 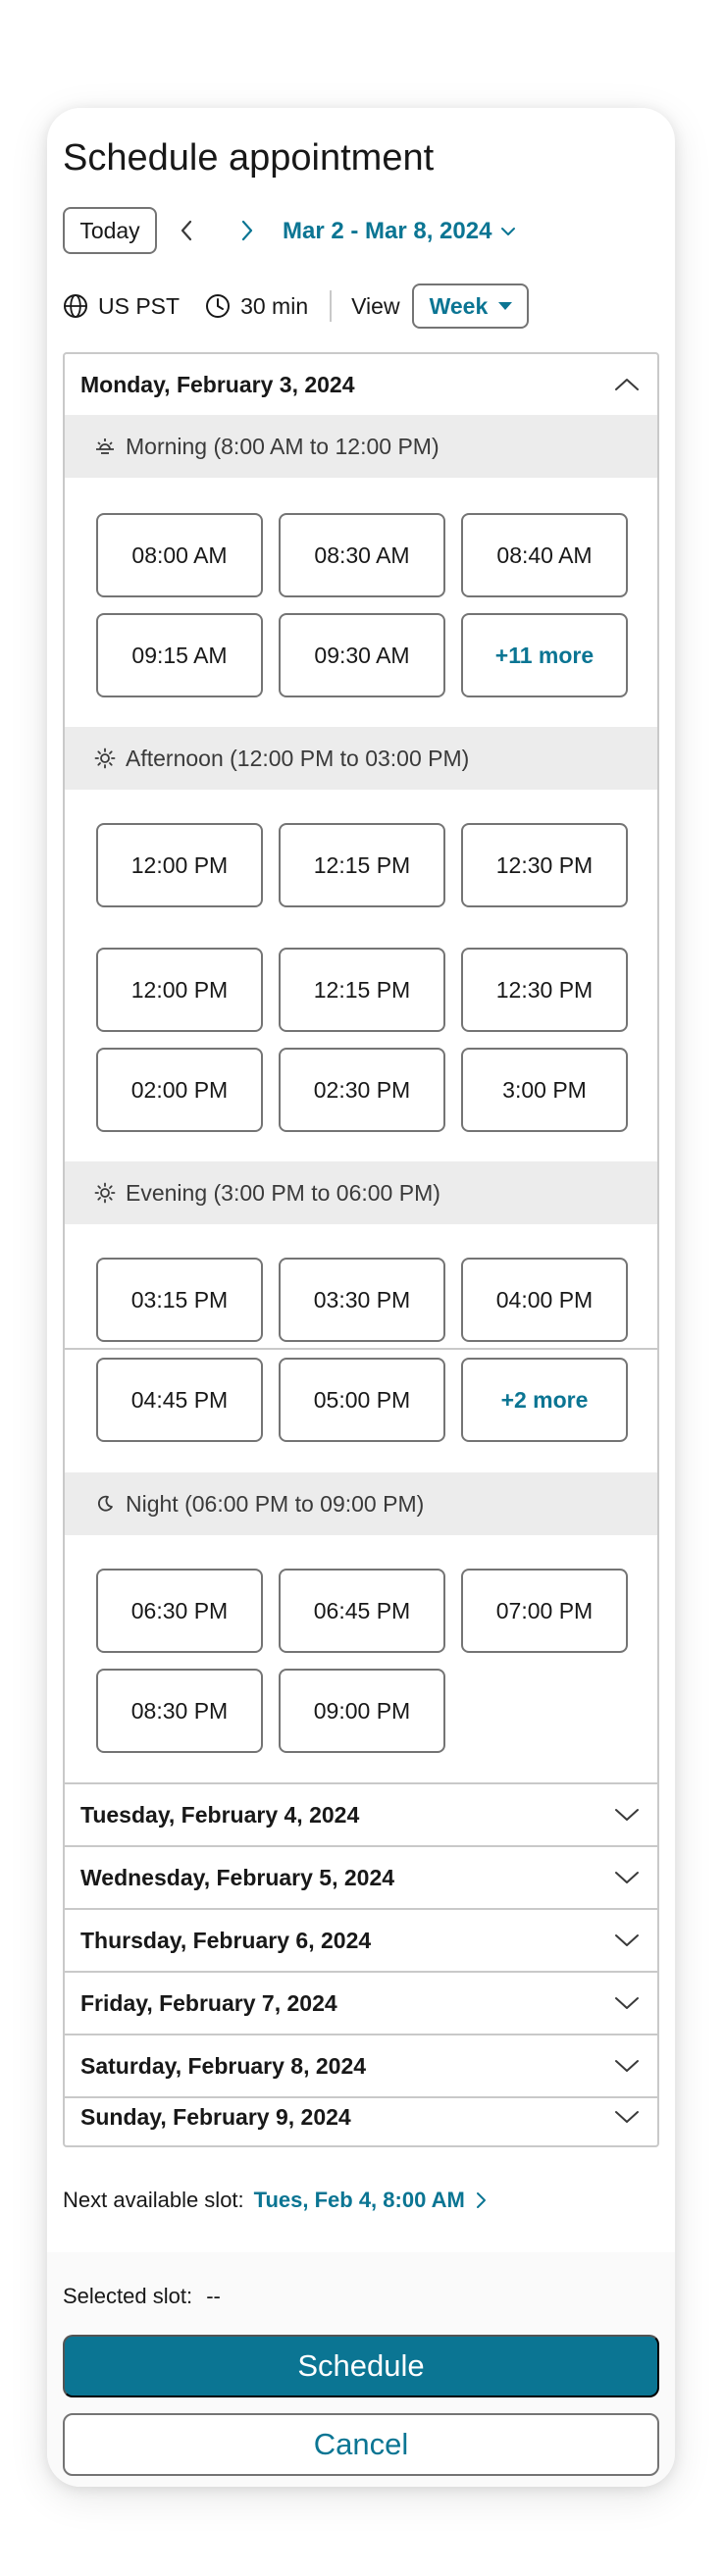 What do you see at coordinates (361, 2116) in the screenshot?
I see `day-header-sunday: Sunday, February 9, 2024` at bounding box center [361, 2116].